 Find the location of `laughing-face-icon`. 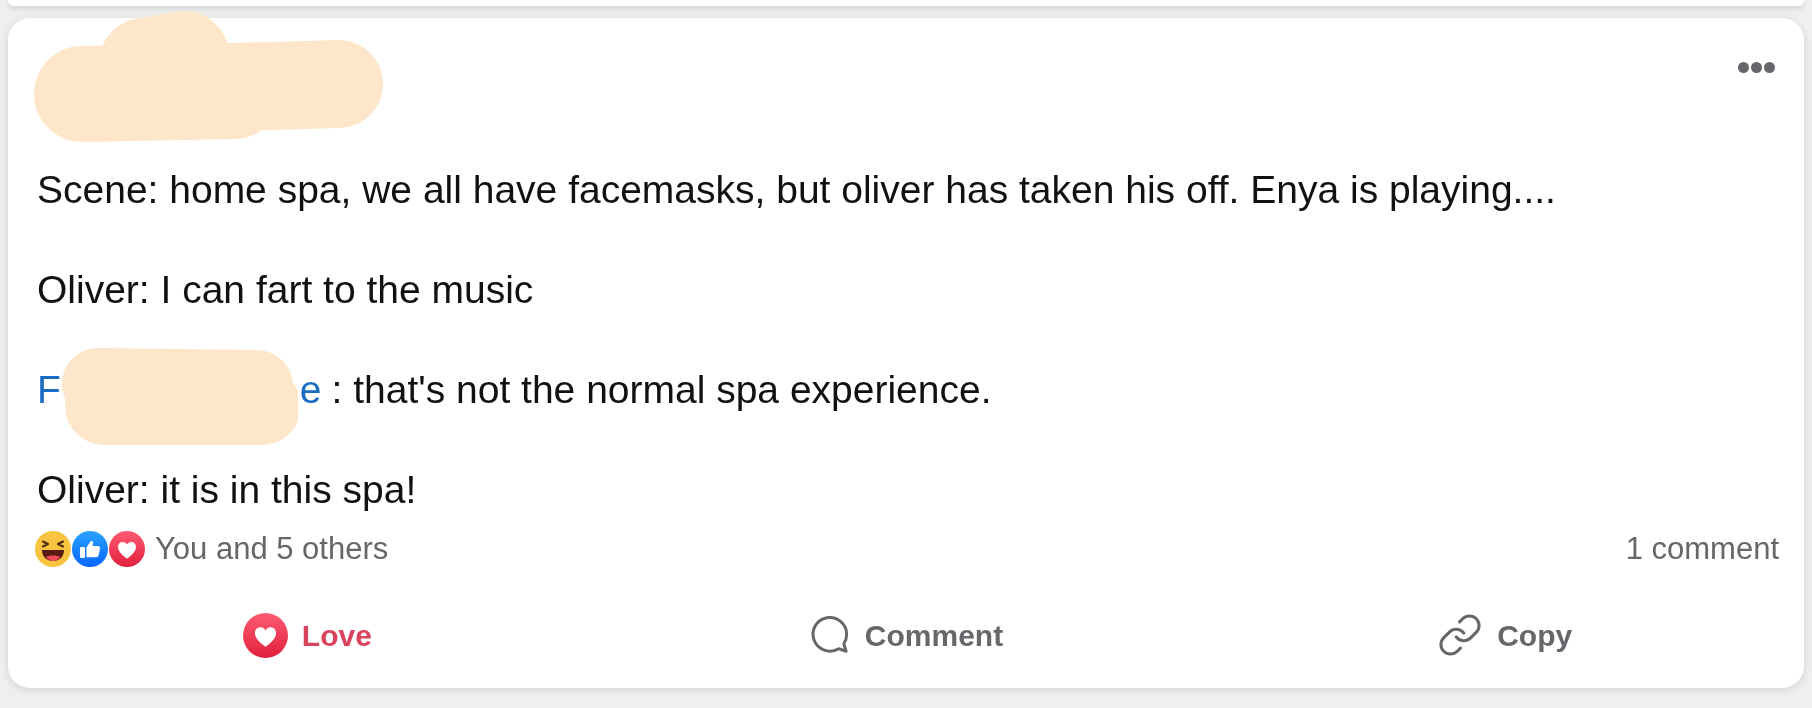

laughing-face-icon is located at coordinates (53, 549).